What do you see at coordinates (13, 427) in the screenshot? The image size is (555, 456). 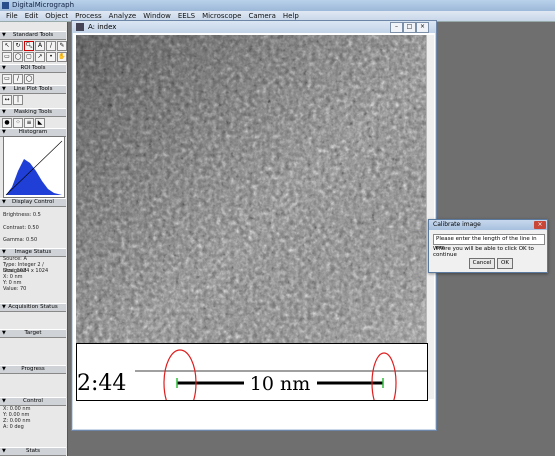 I see `control-a: A: 0 deg` at bounding box center [13, 427].